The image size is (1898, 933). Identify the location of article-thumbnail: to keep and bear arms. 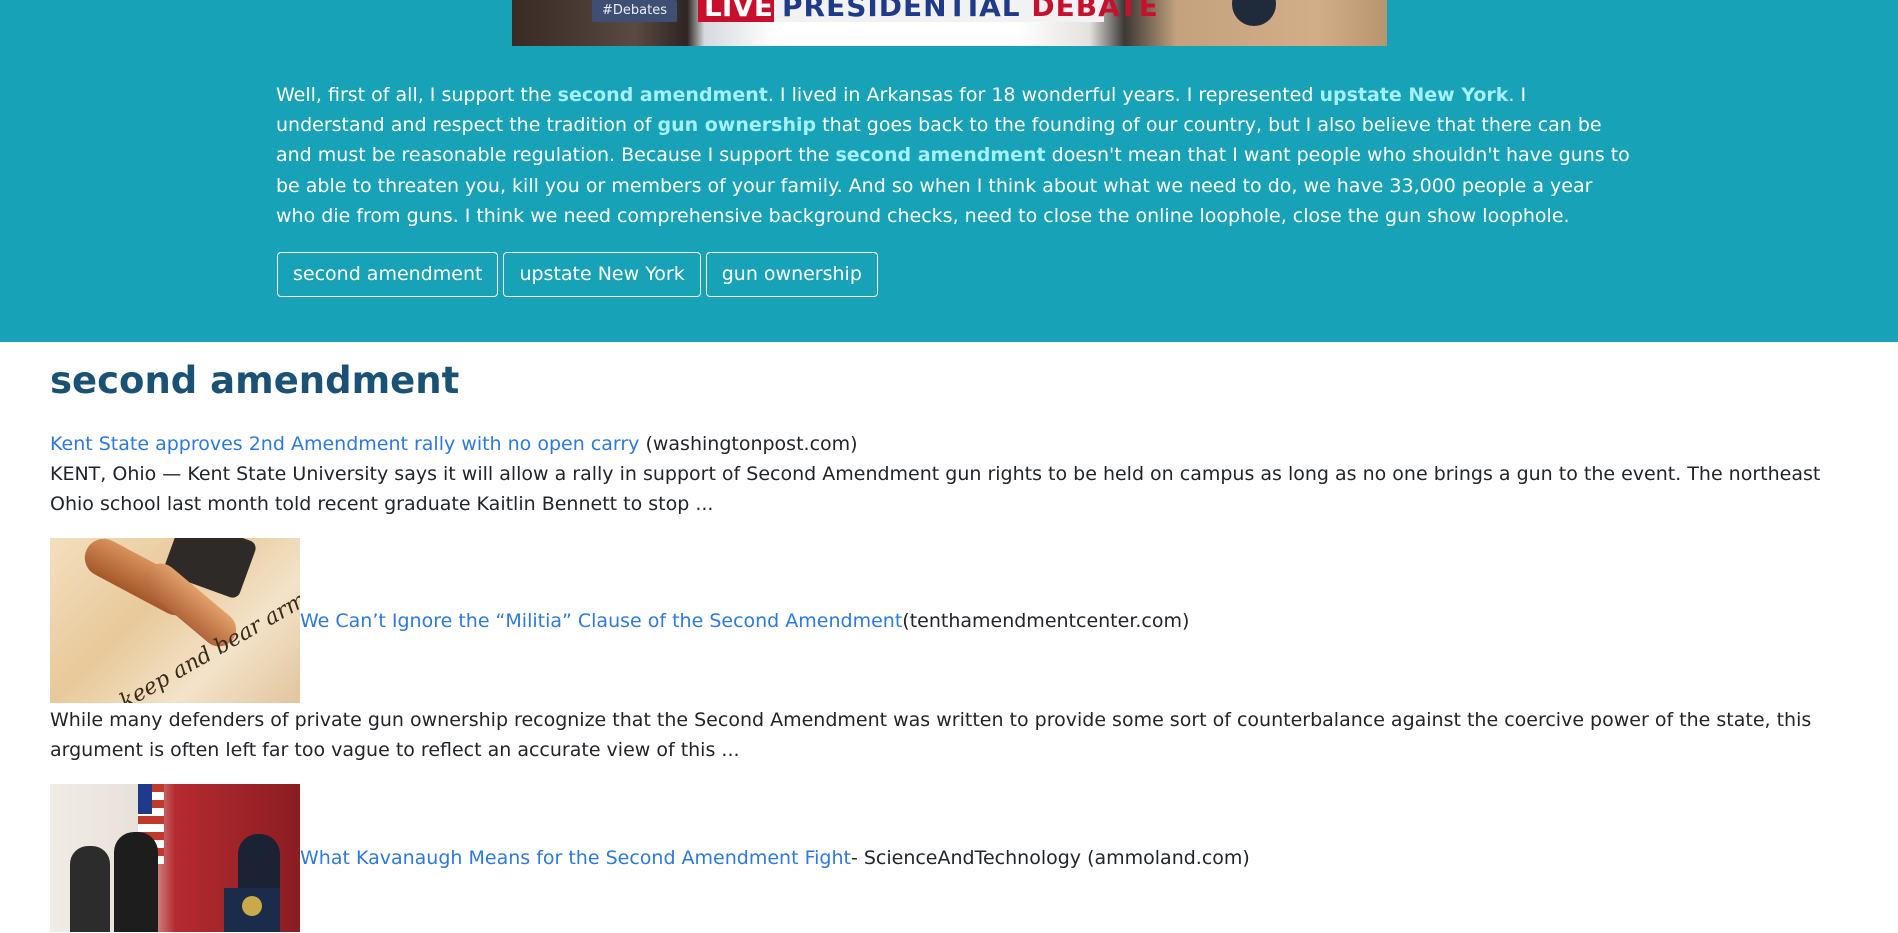
(175, 620).